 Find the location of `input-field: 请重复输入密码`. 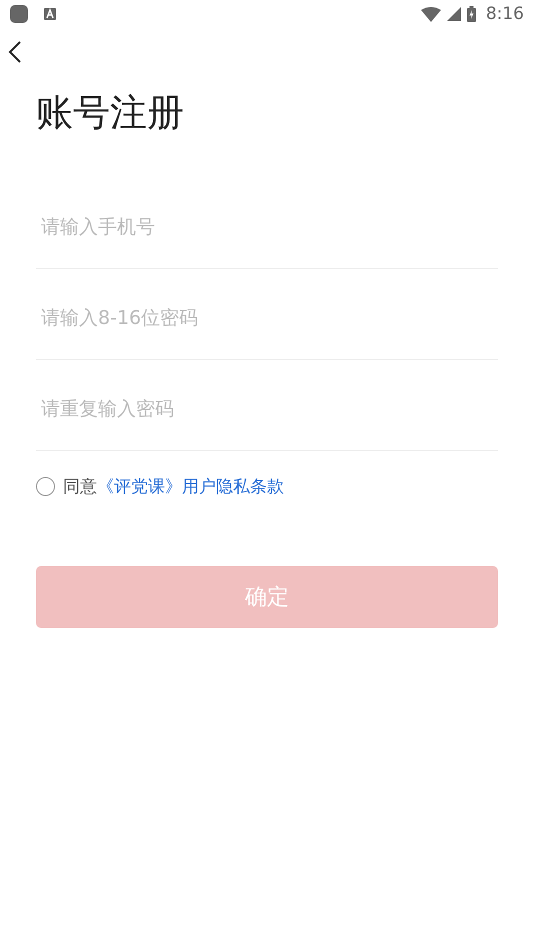

input-field: 请重复输入密码 is located at coordinates (267, 405).